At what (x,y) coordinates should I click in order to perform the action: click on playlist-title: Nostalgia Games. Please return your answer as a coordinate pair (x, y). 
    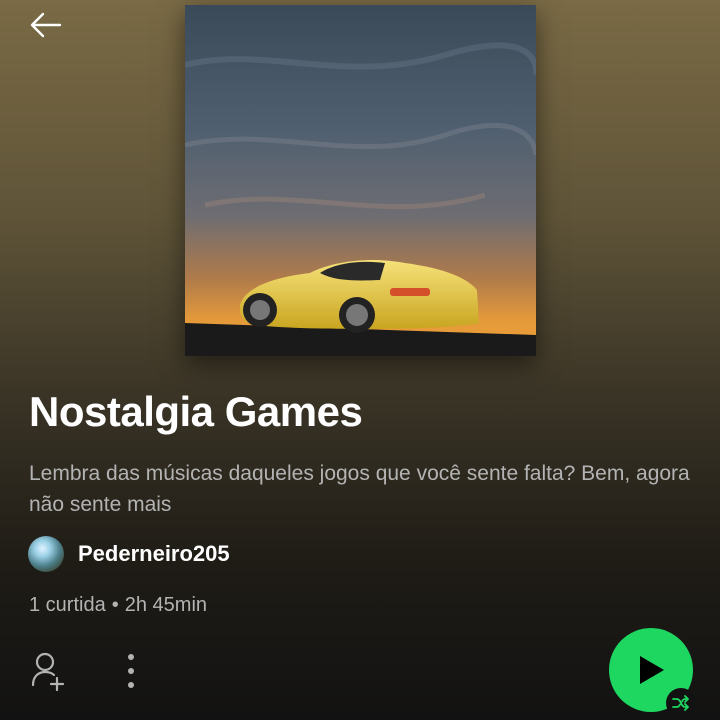
    Looking at the image, I should click on (196, 411).